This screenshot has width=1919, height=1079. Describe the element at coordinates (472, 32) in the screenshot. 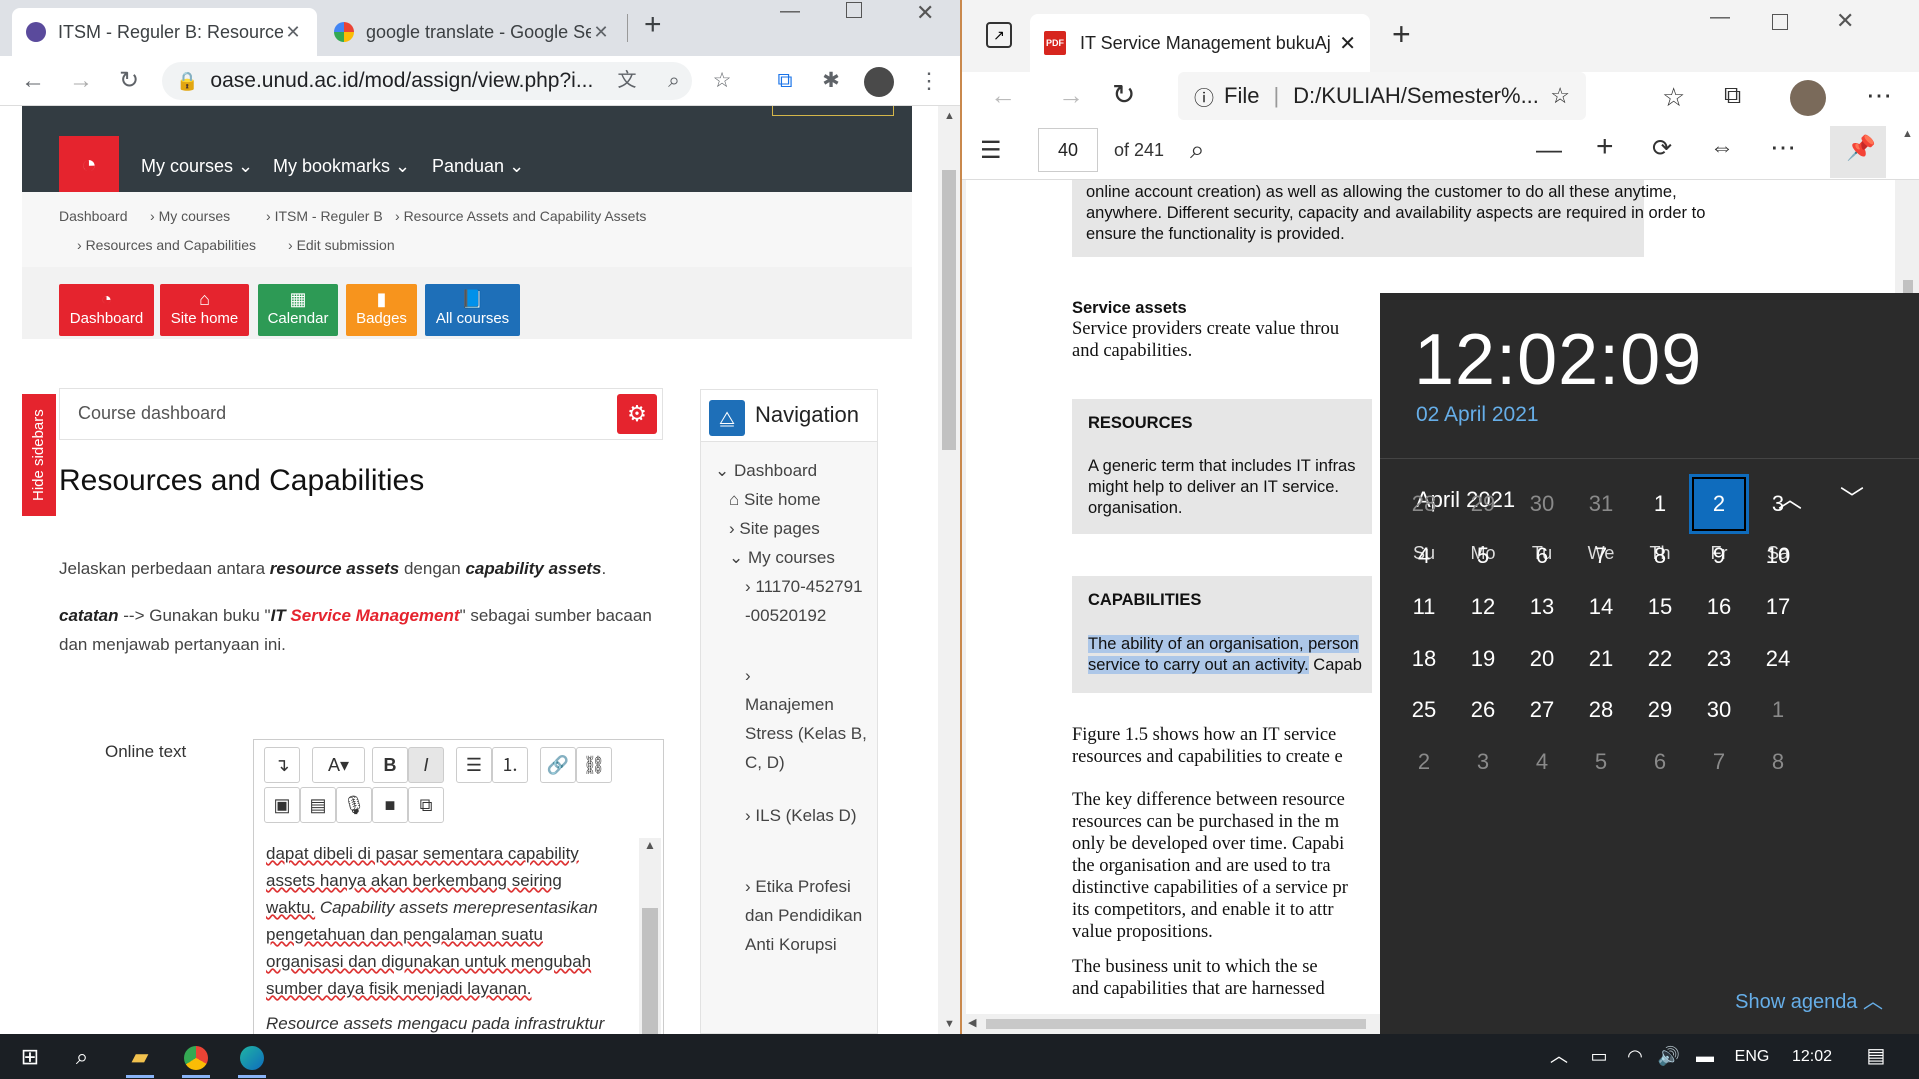

I see `tab-google-translate: google translate - Google Searc ✕` at that location.